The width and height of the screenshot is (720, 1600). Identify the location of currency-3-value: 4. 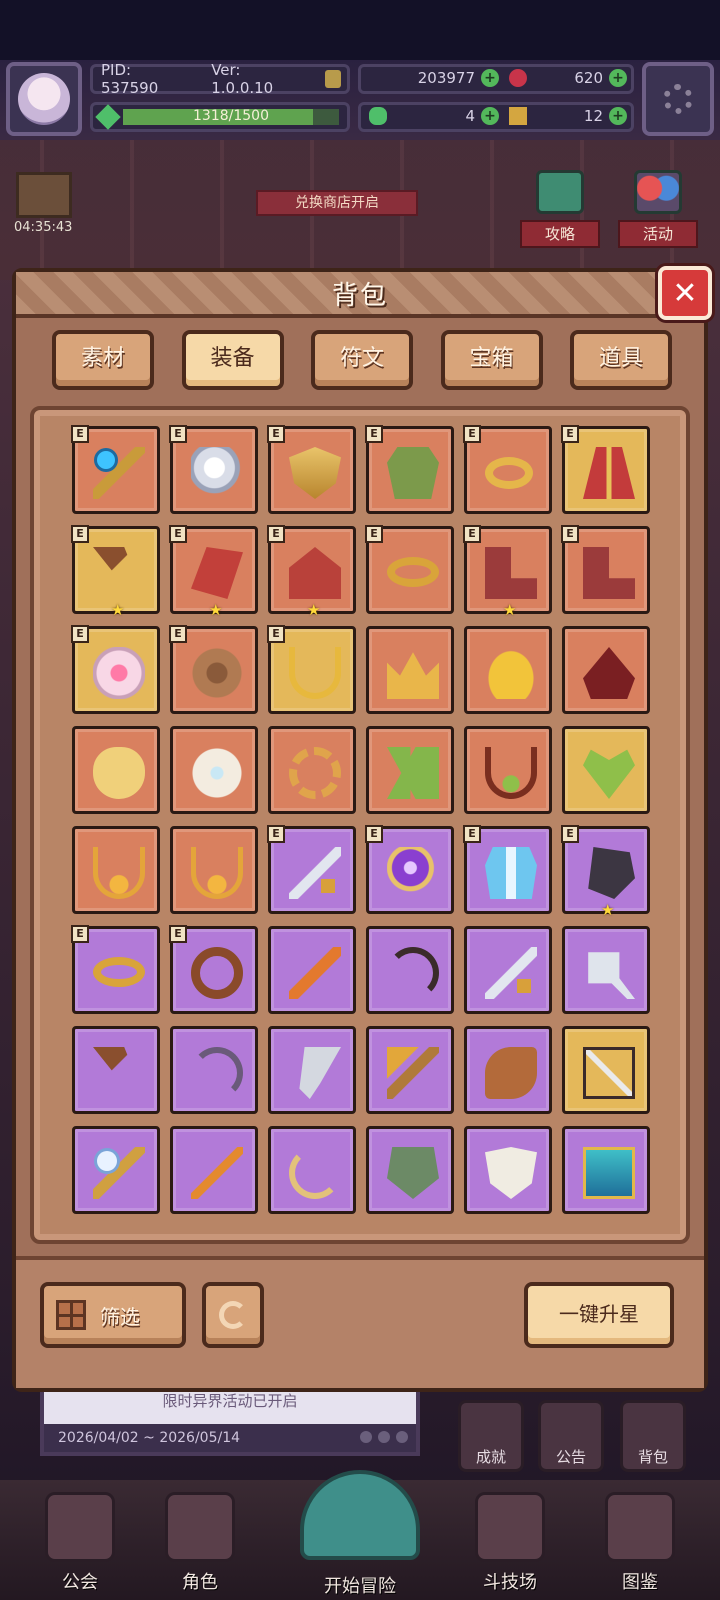
(470, 116).